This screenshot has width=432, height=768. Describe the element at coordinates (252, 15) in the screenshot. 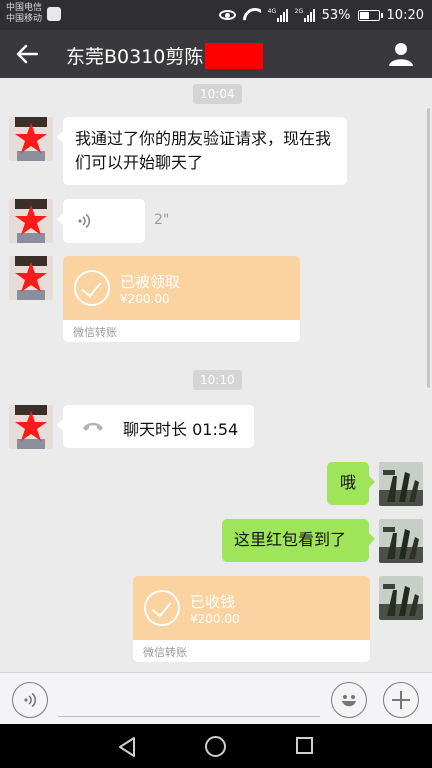

I see `wifi-icon` at that location.